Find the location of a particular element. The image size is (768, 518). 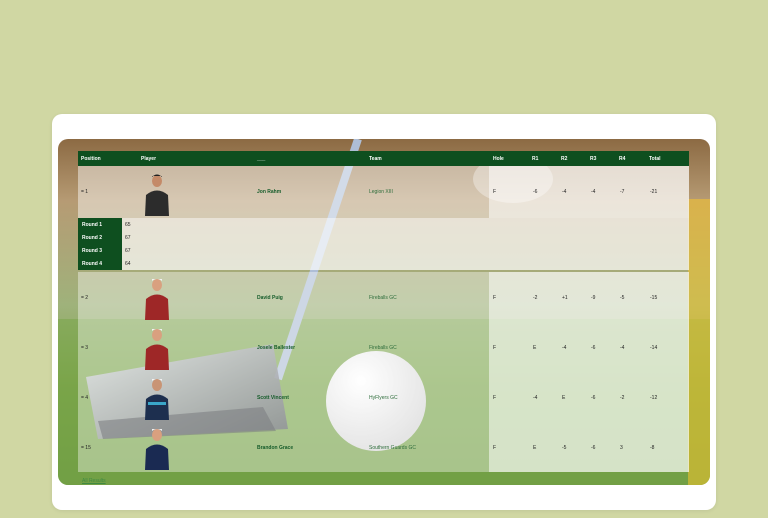

round-label: Round 4 is located at coordinates (100, 263).